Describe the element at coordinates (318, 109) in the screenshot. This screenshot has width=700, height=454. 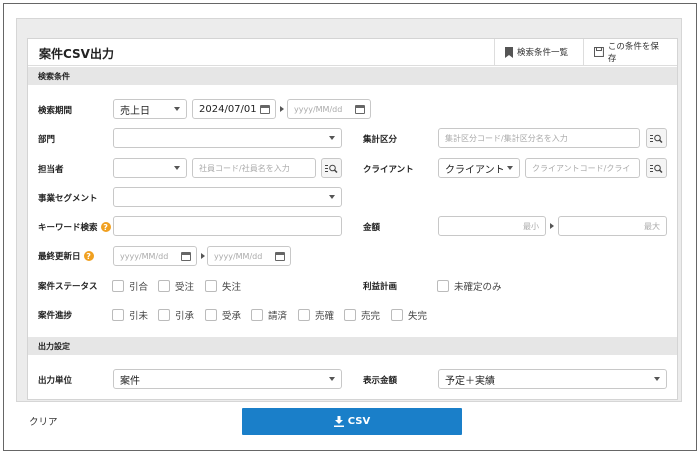
I see `period-to-placeholder: yyyy/MM/dd` at that location.